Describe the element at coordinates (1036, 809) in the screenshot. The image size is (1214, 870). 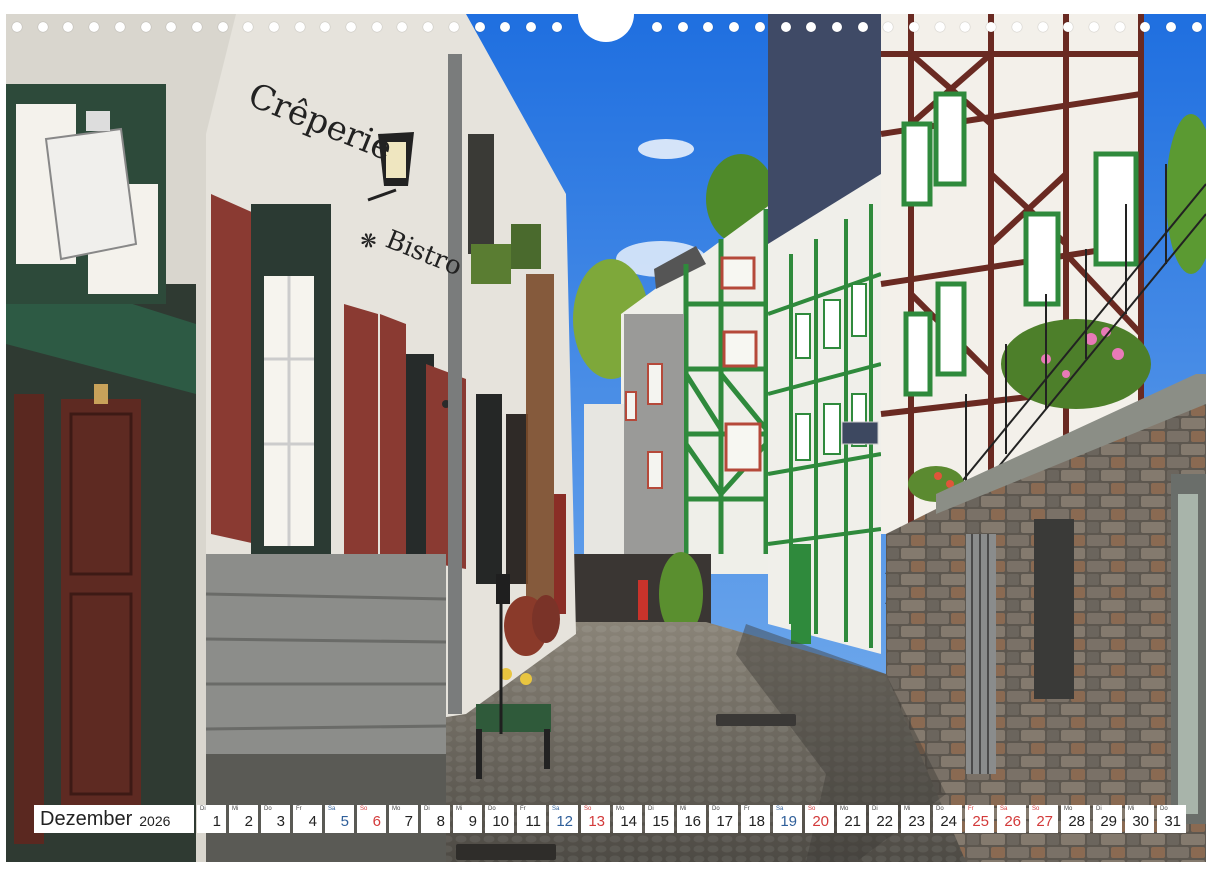
I see `day-of-week: So` at that location.